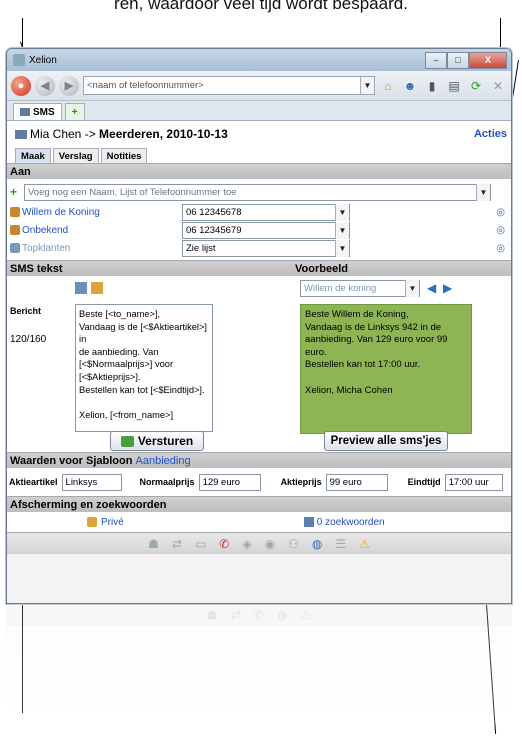 The height and width of the screenshot is (744, 522). I want to click on recipient-row: Willem de Koning 06 12345678 ▼ ◎, so click(259, 212).